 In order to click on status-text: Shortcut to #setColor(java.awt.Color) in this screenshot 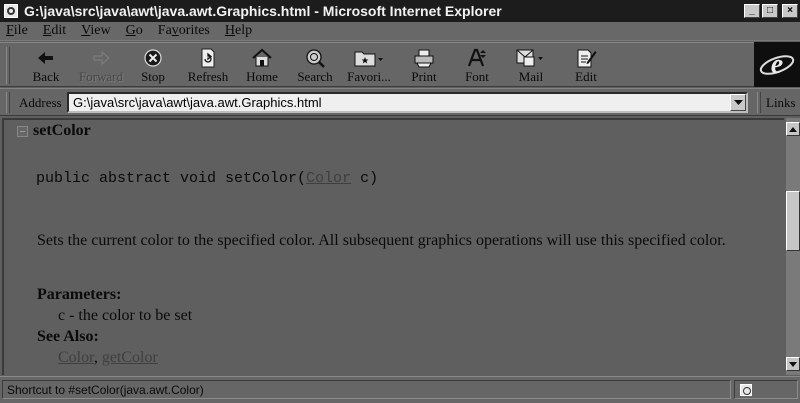, I will do `click(366, 389)`.